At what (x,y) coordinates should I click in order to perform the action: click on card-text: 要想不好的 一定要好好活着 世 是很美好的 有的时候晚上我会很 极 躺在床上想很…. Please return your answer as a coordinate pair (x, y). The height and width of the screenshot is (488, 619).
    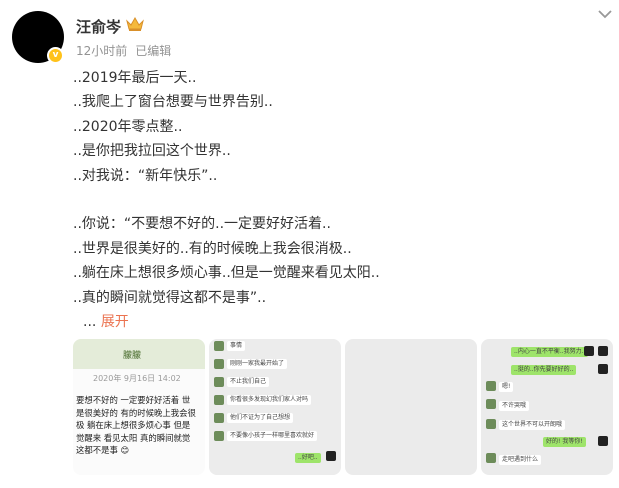
    Looking at the image, I should click on (140, 425).